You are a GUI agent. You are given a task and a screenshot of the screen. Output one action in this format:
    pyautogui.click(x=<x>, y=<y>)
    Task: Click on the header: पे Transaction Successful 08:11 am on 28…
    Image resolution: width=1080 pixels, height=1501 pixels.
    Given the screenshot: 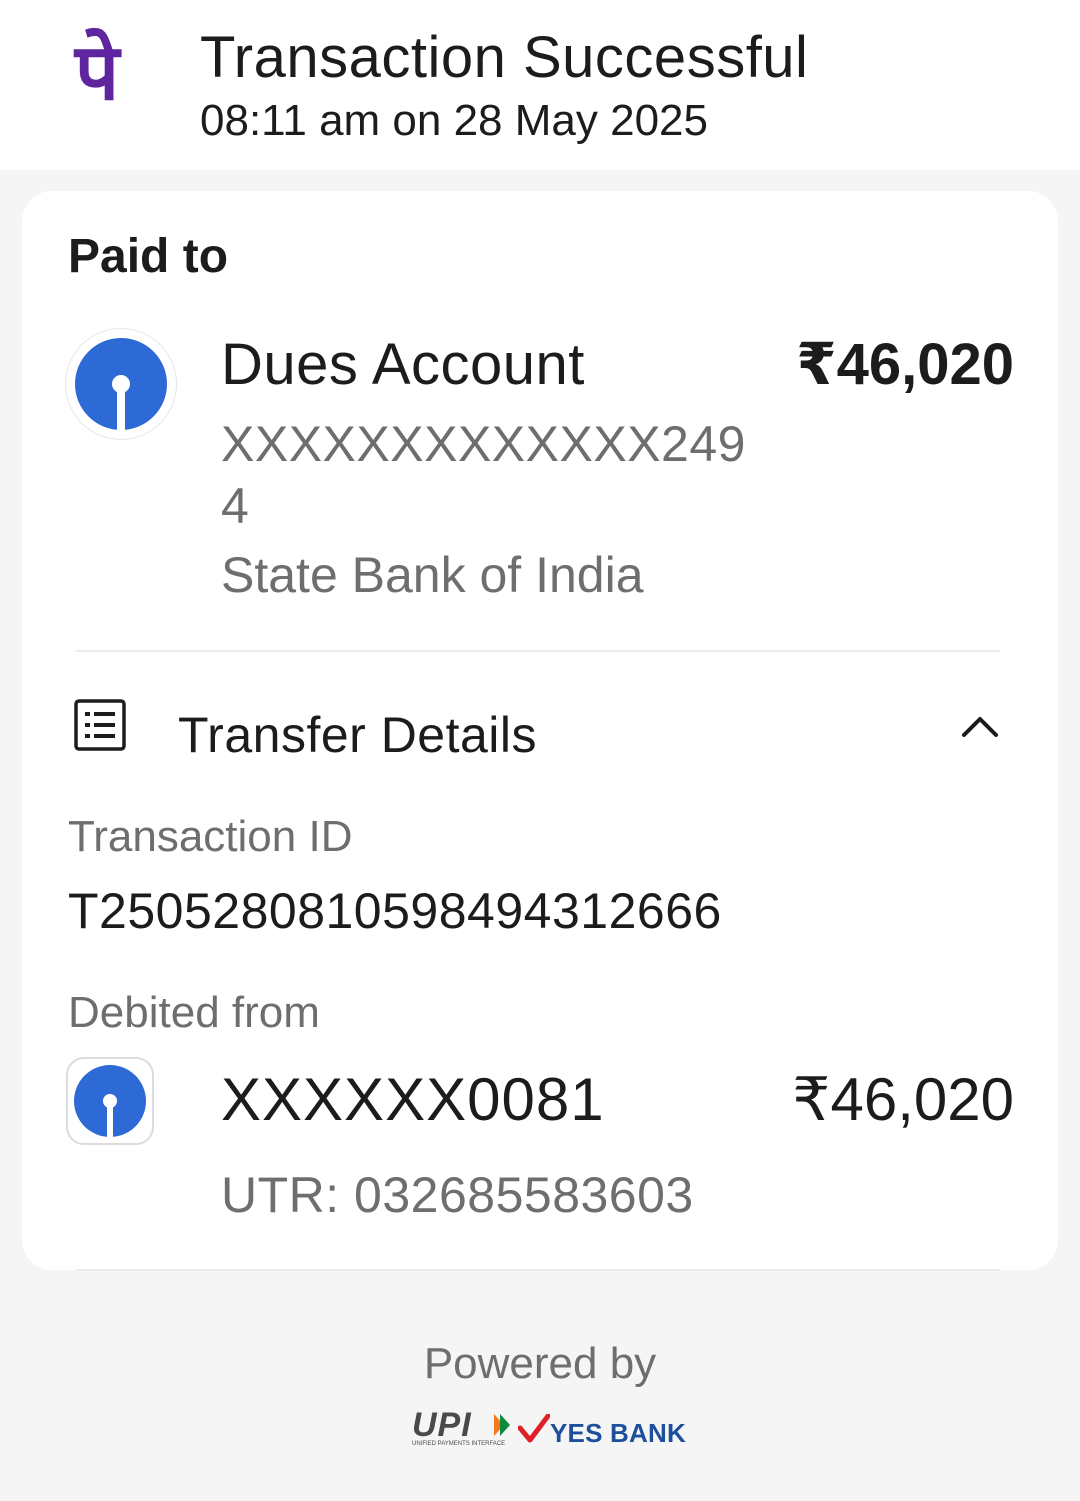 What is the action you would take?
    pyautogui.click(x=540, y=85)
    